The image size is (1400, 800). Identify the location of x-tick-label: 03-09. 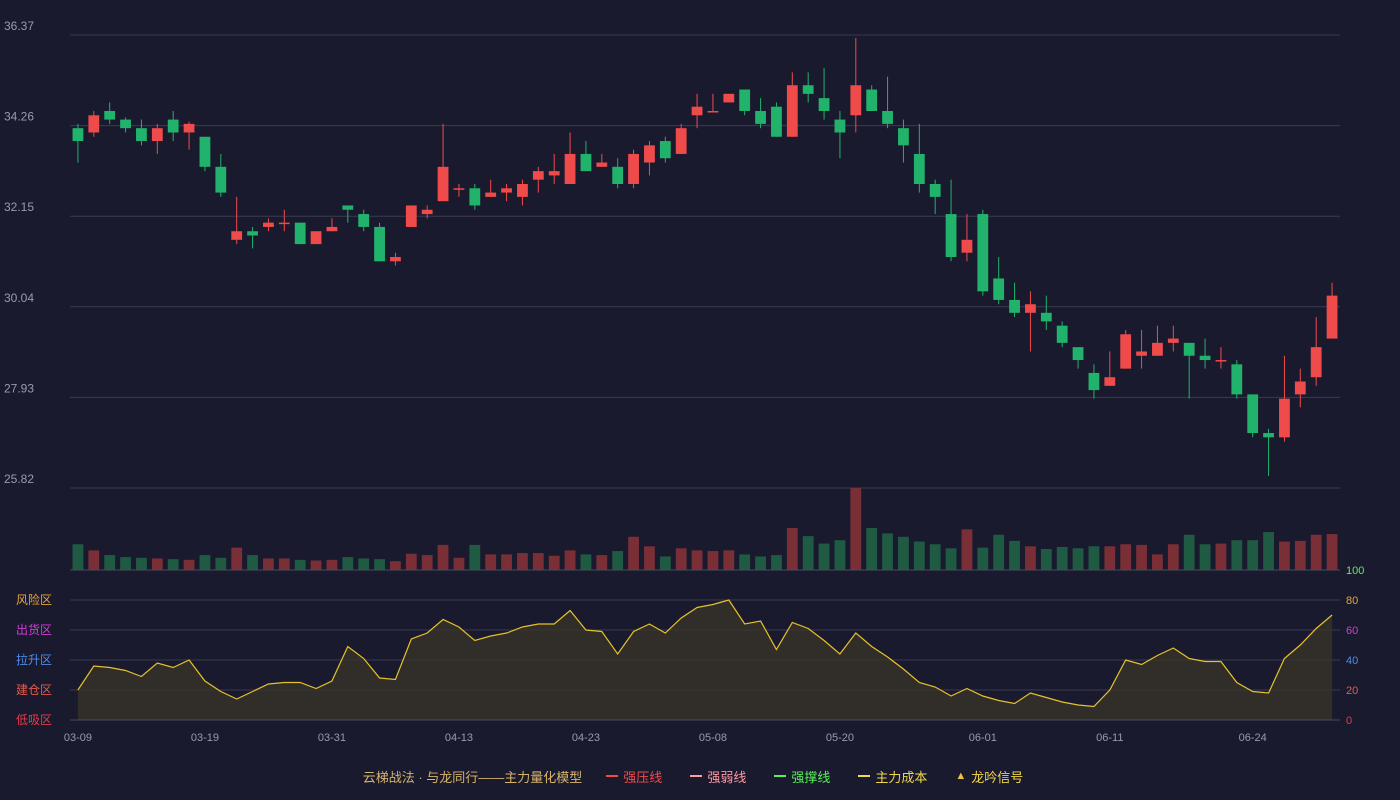
(78, 738).